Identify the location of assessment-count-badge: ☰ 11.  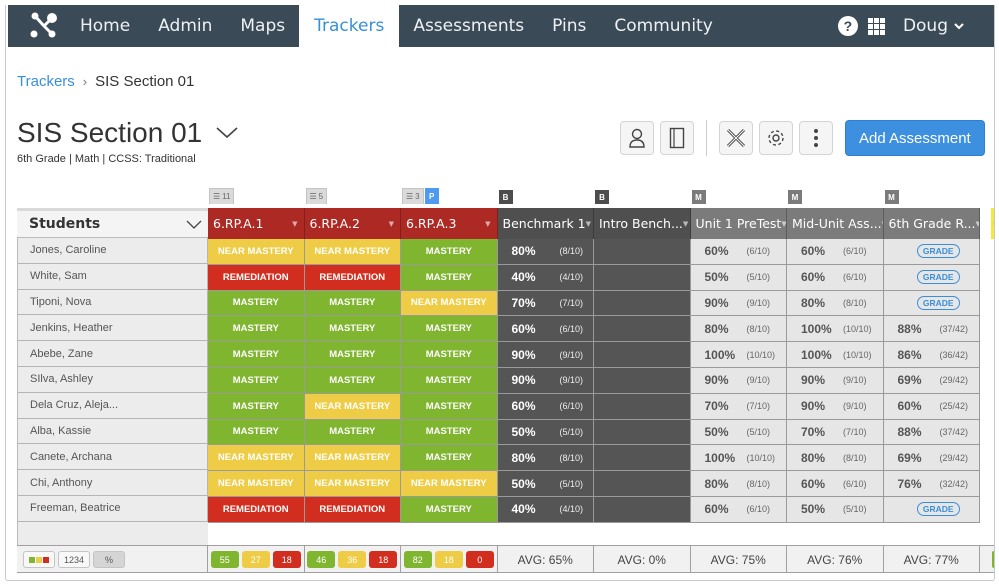
(222, 196).